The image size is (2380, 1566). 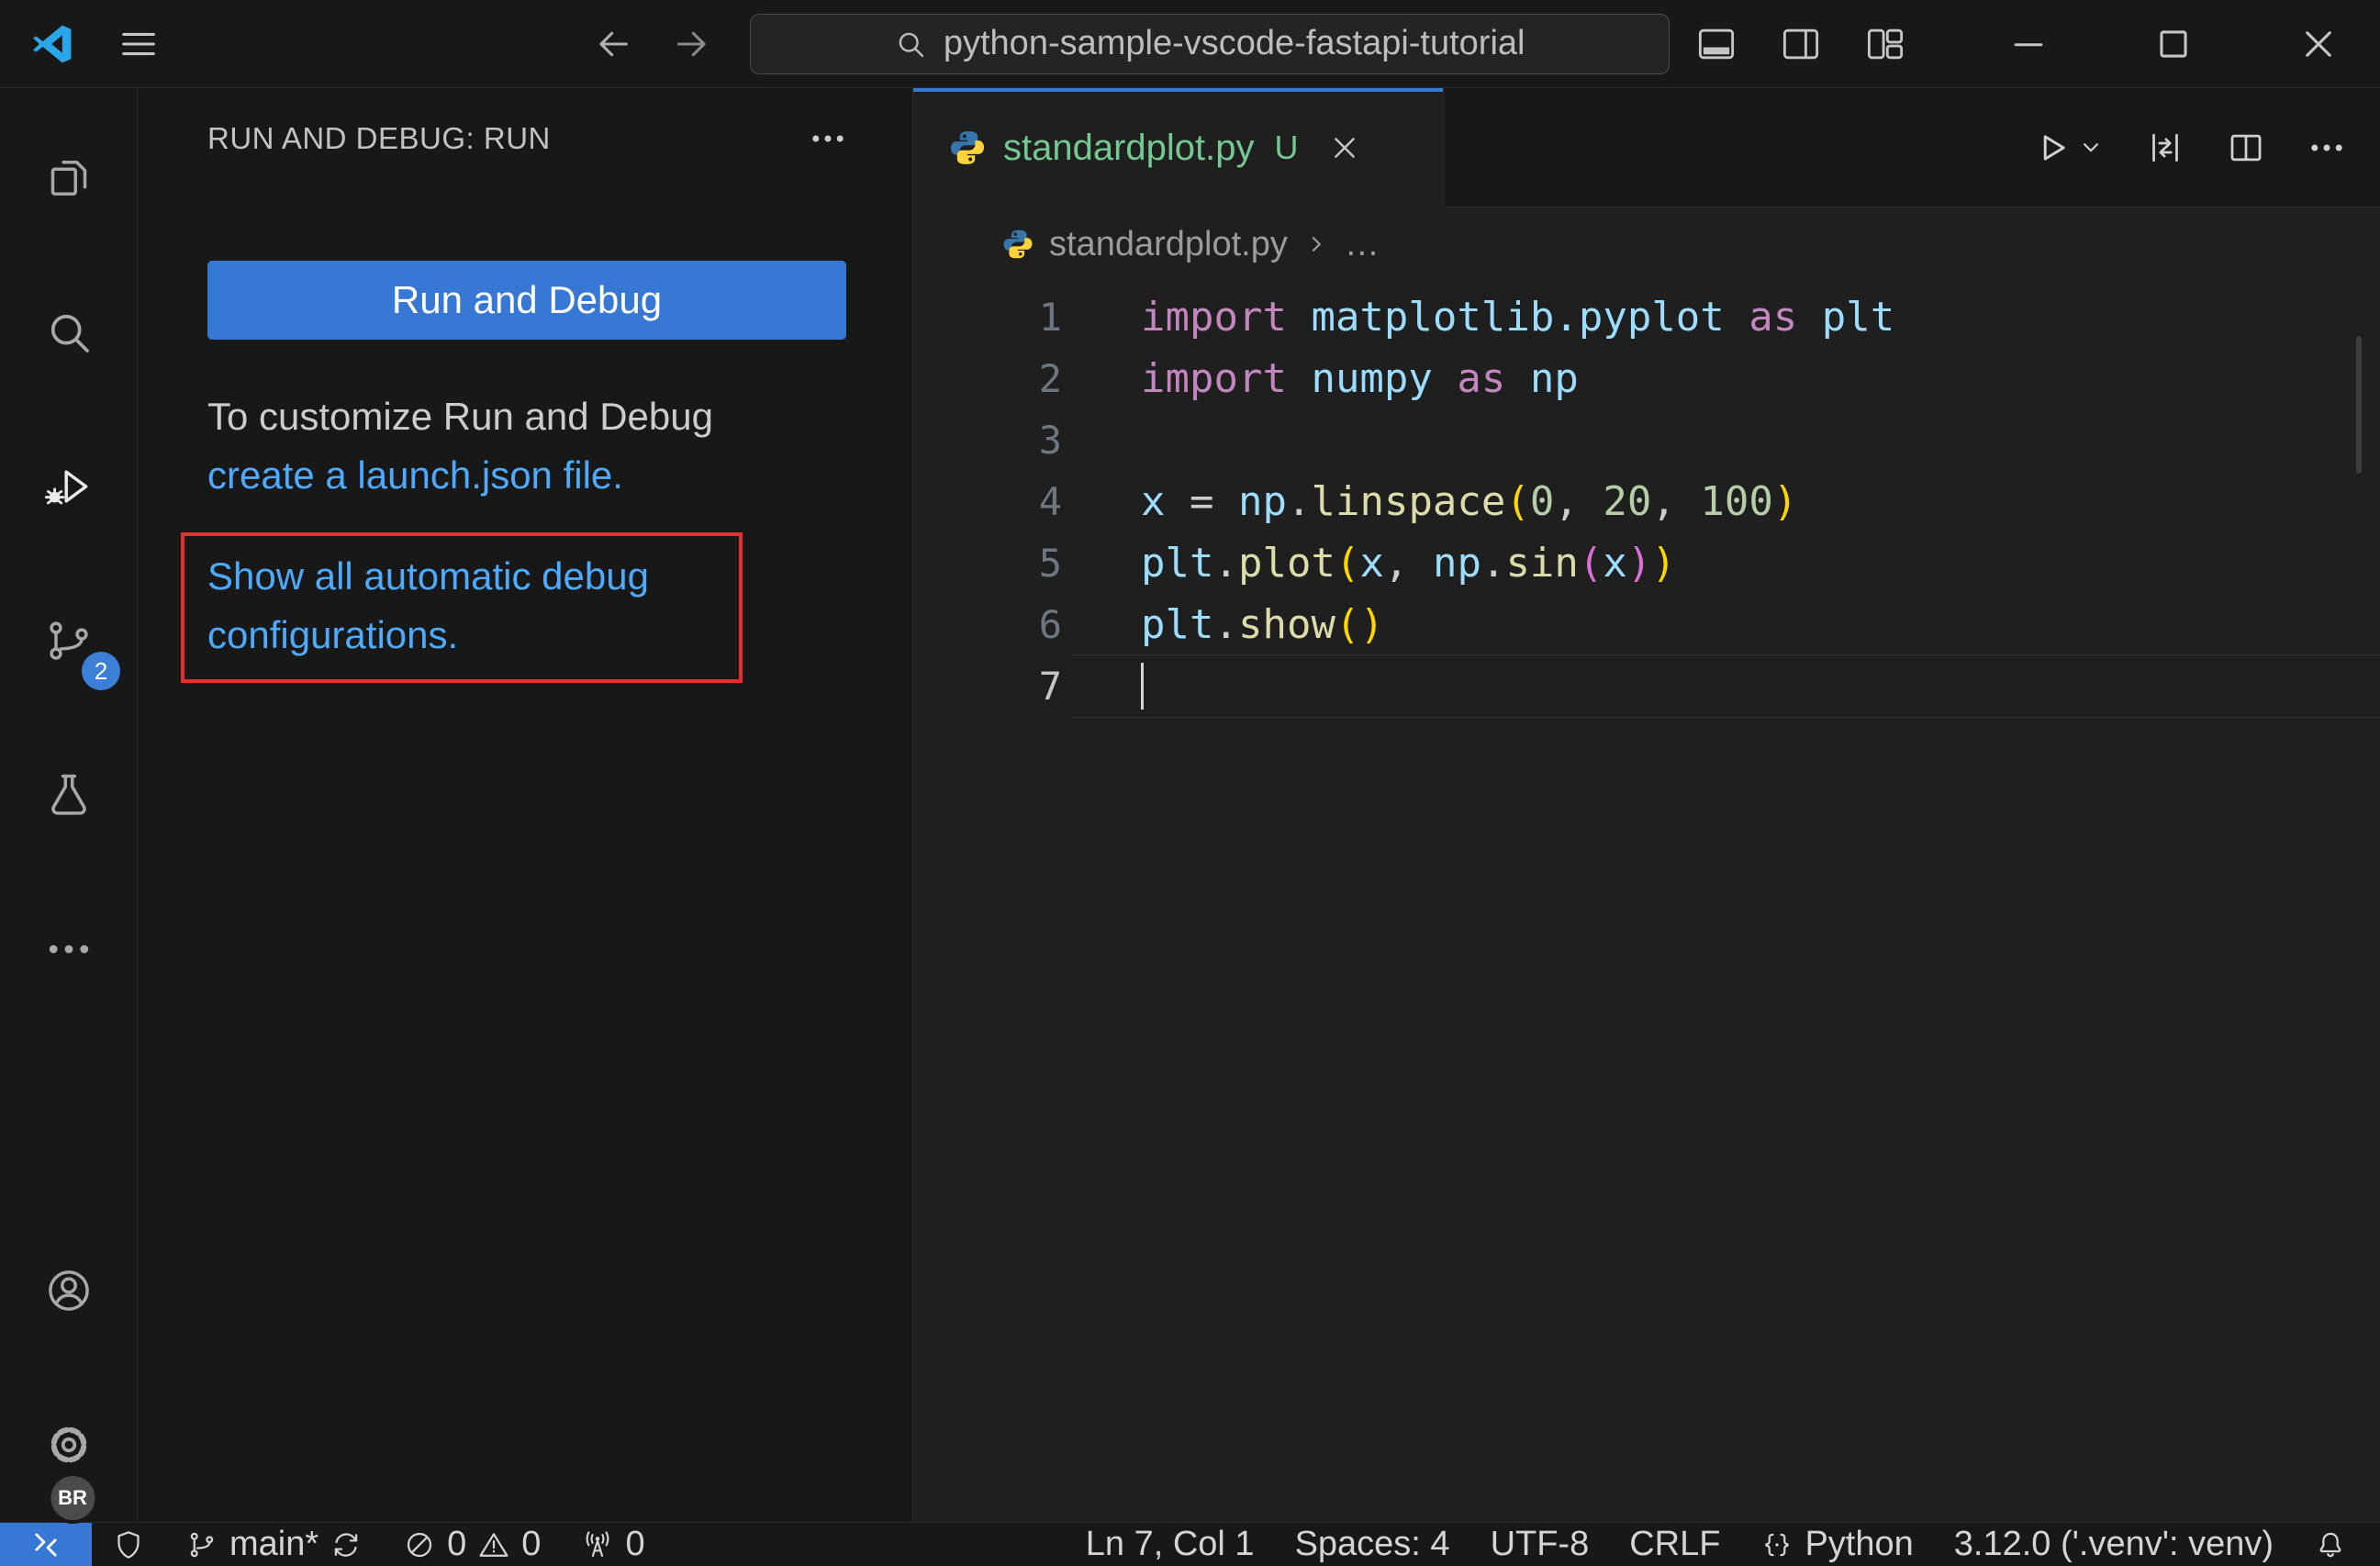 What do you see at coordinates (987, 686) in the screenshot?
I see `line-number: 7` at bounding box center [987, 686].